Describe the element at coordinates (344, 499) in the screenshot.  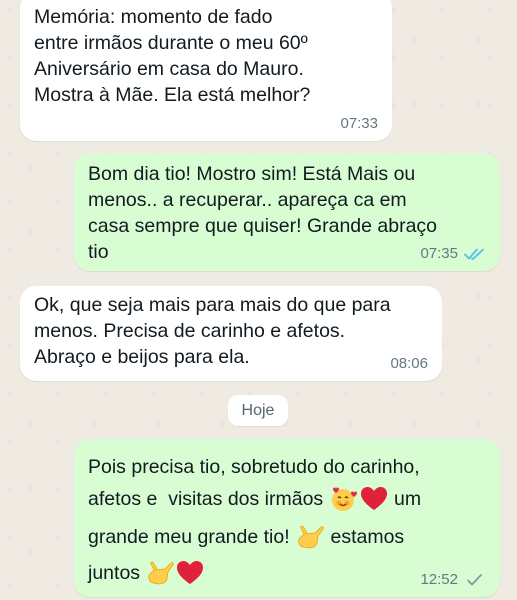
I see `smiling-face-with-hearts-emoji` at that location.